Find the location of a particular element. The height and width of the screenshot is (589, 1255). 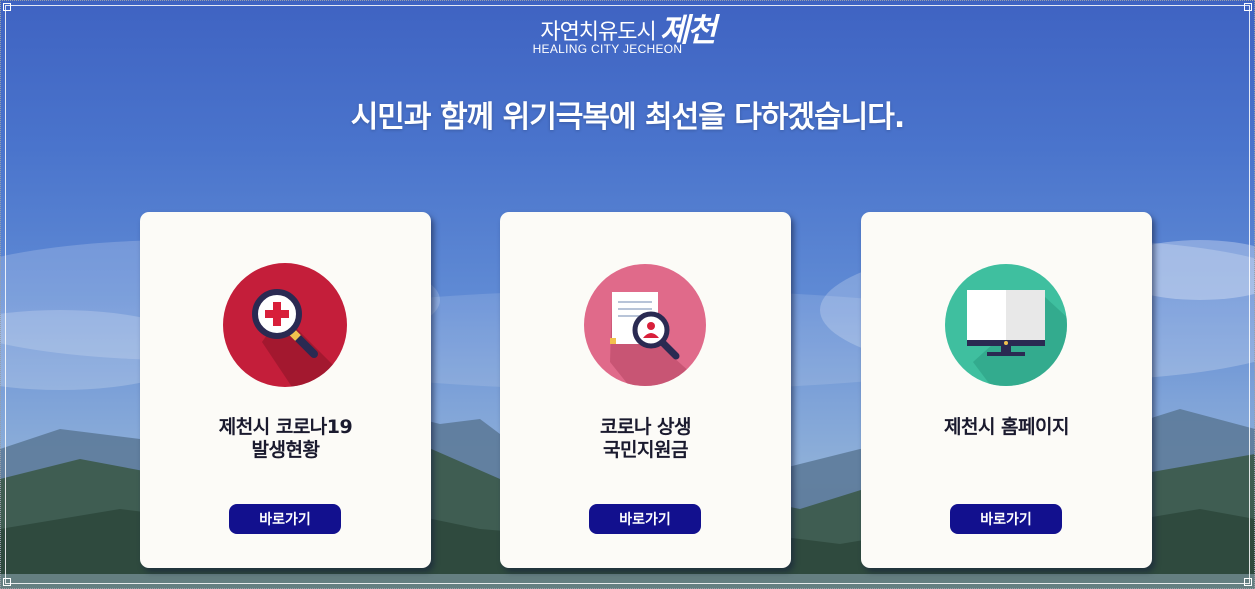

card-support-fund: 코로나 상생 국민지원금 바로가기 is located at coordinates (645, 390).